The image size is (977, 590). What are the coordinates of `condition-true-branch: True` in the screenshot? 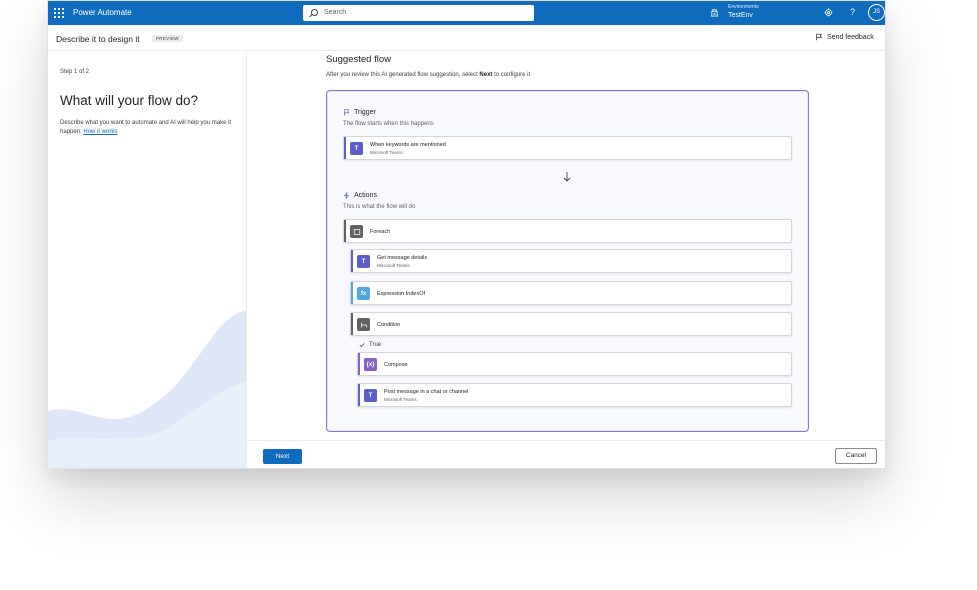 It's located at (370, 345).